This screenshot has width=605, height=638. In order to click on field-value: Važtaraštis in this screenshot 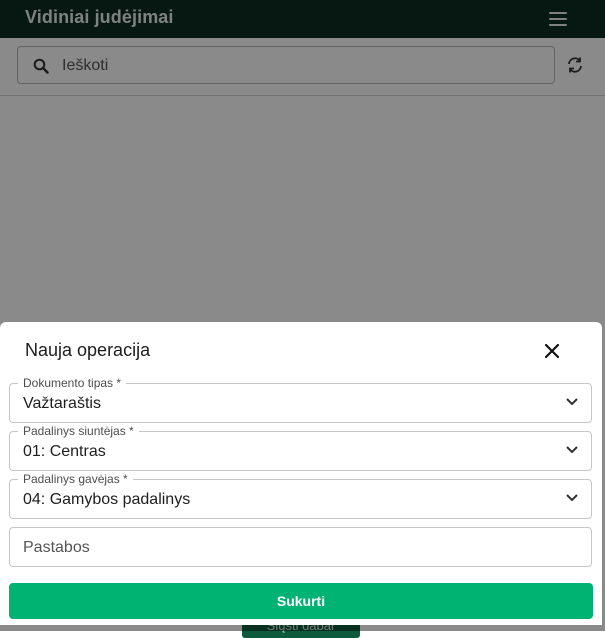, I will do `click(62, 403)`.